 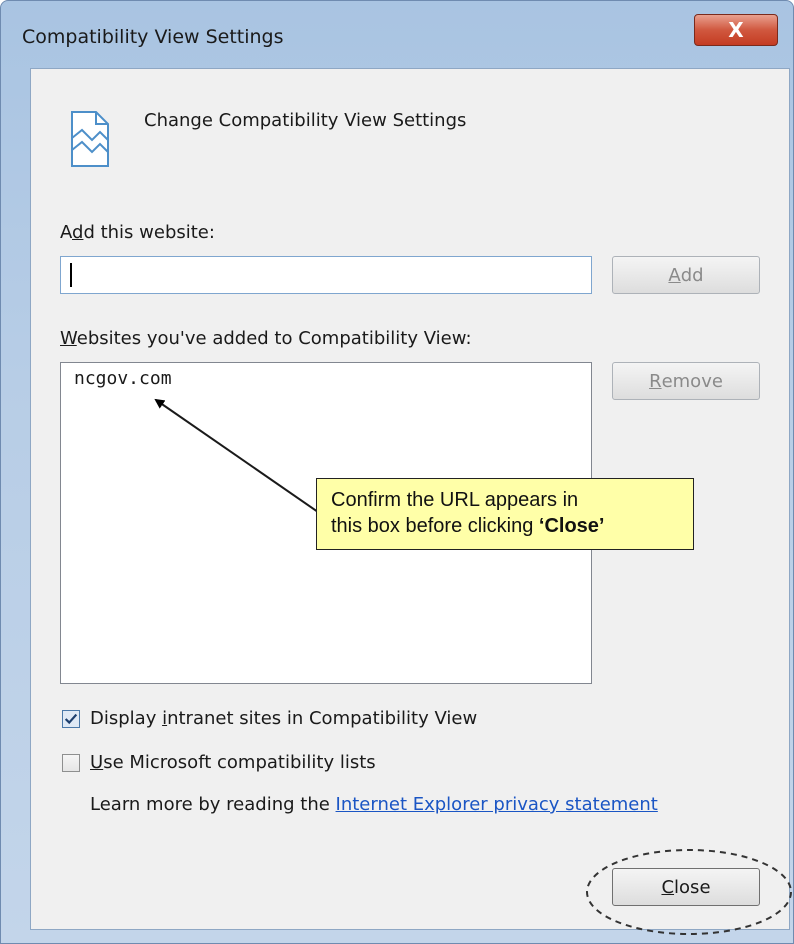 What do you see at coordinates (686, 275) in the screenshot?
I see `add-button: Add` at bounding box center [686, 275].